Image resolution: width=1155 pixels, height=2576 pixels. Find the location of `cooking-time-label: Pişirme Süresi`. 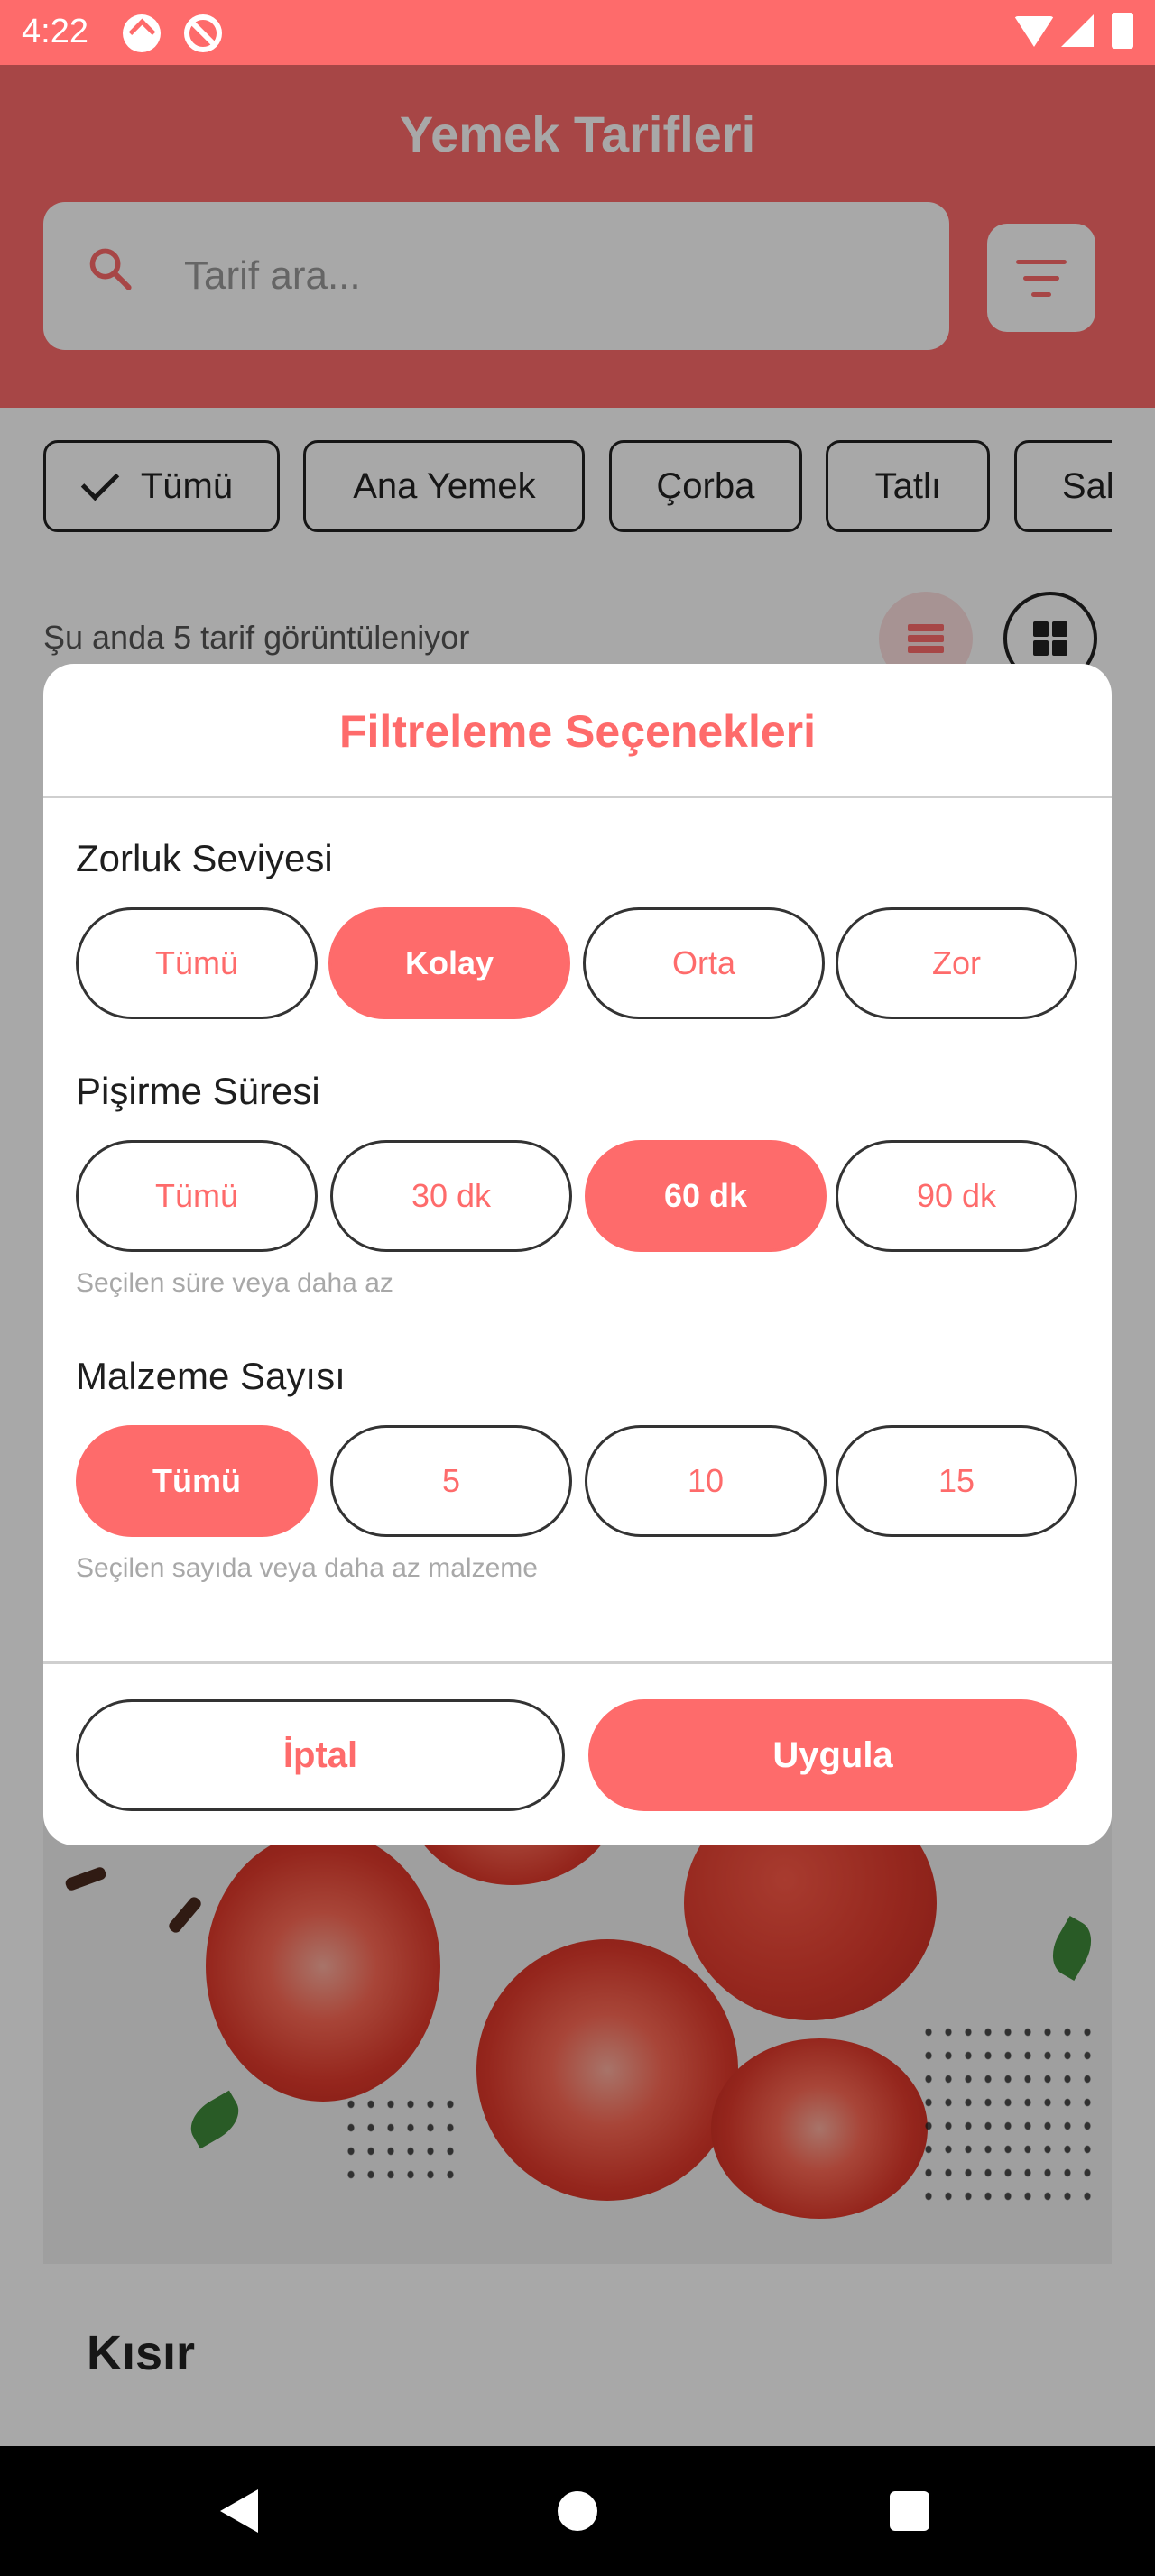

cooking-time-label: Pişirme Süresi is located at coordinates (198, 1091).